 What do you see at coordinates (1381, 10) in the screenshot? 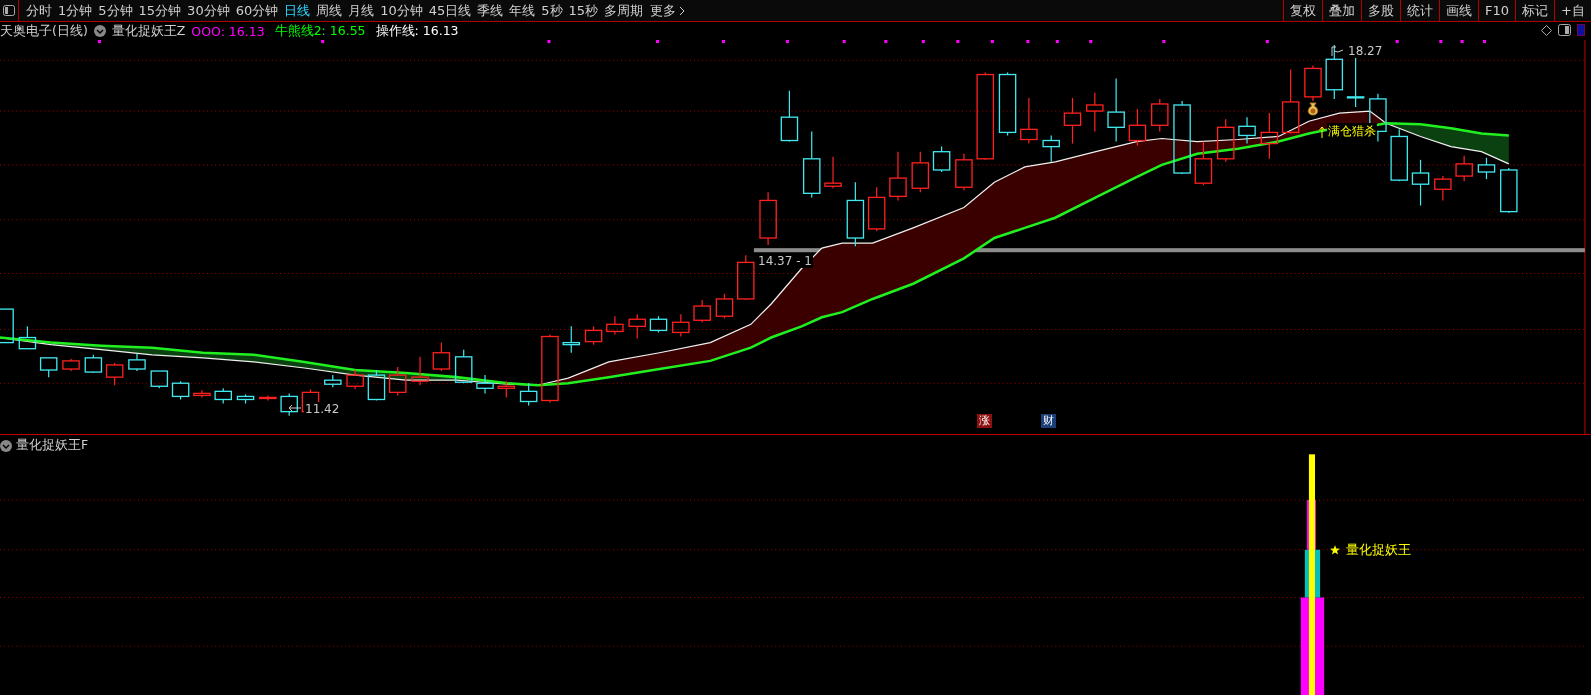
I see `toolbar-button: 多股` at bounding box center [1381, 10].